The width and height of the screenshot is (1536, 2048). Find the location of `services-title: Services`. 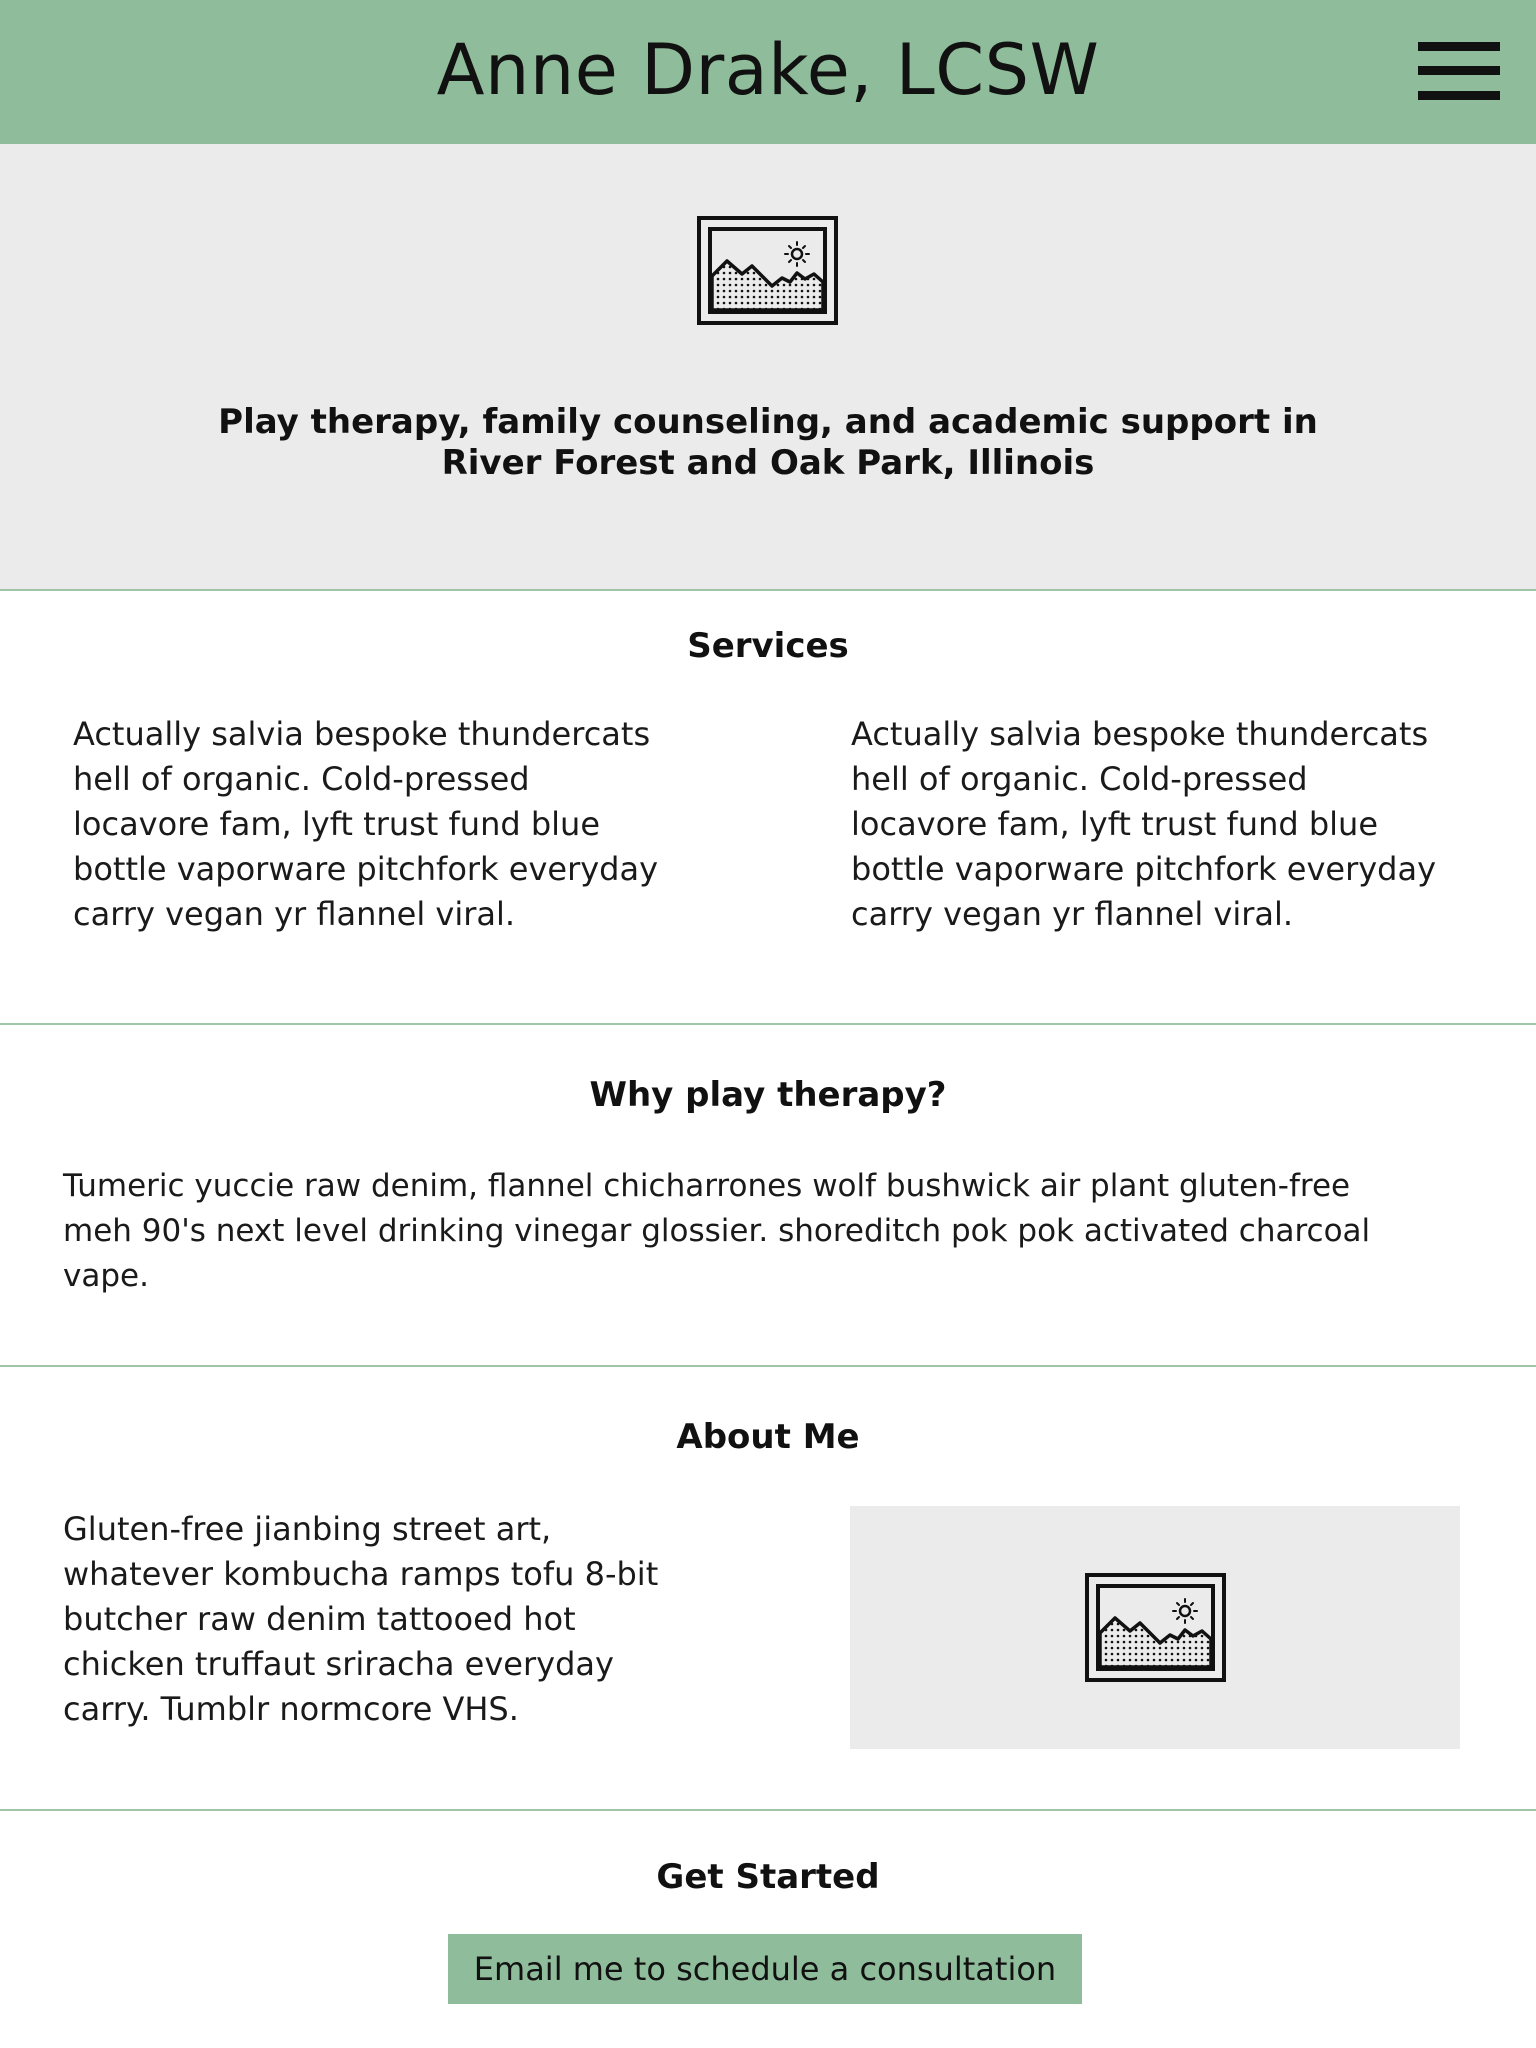

services-title: Services is located at coordinates (768, 646).